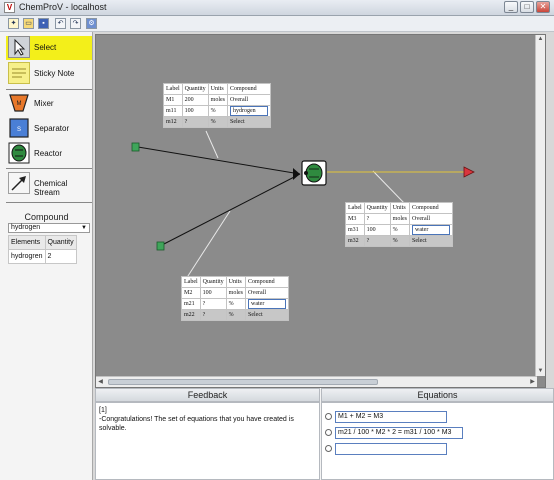  What do you see at coordinates (511, 7) in the screenshot?
I see `minimize-button: _` at bounding box center [511, 7].